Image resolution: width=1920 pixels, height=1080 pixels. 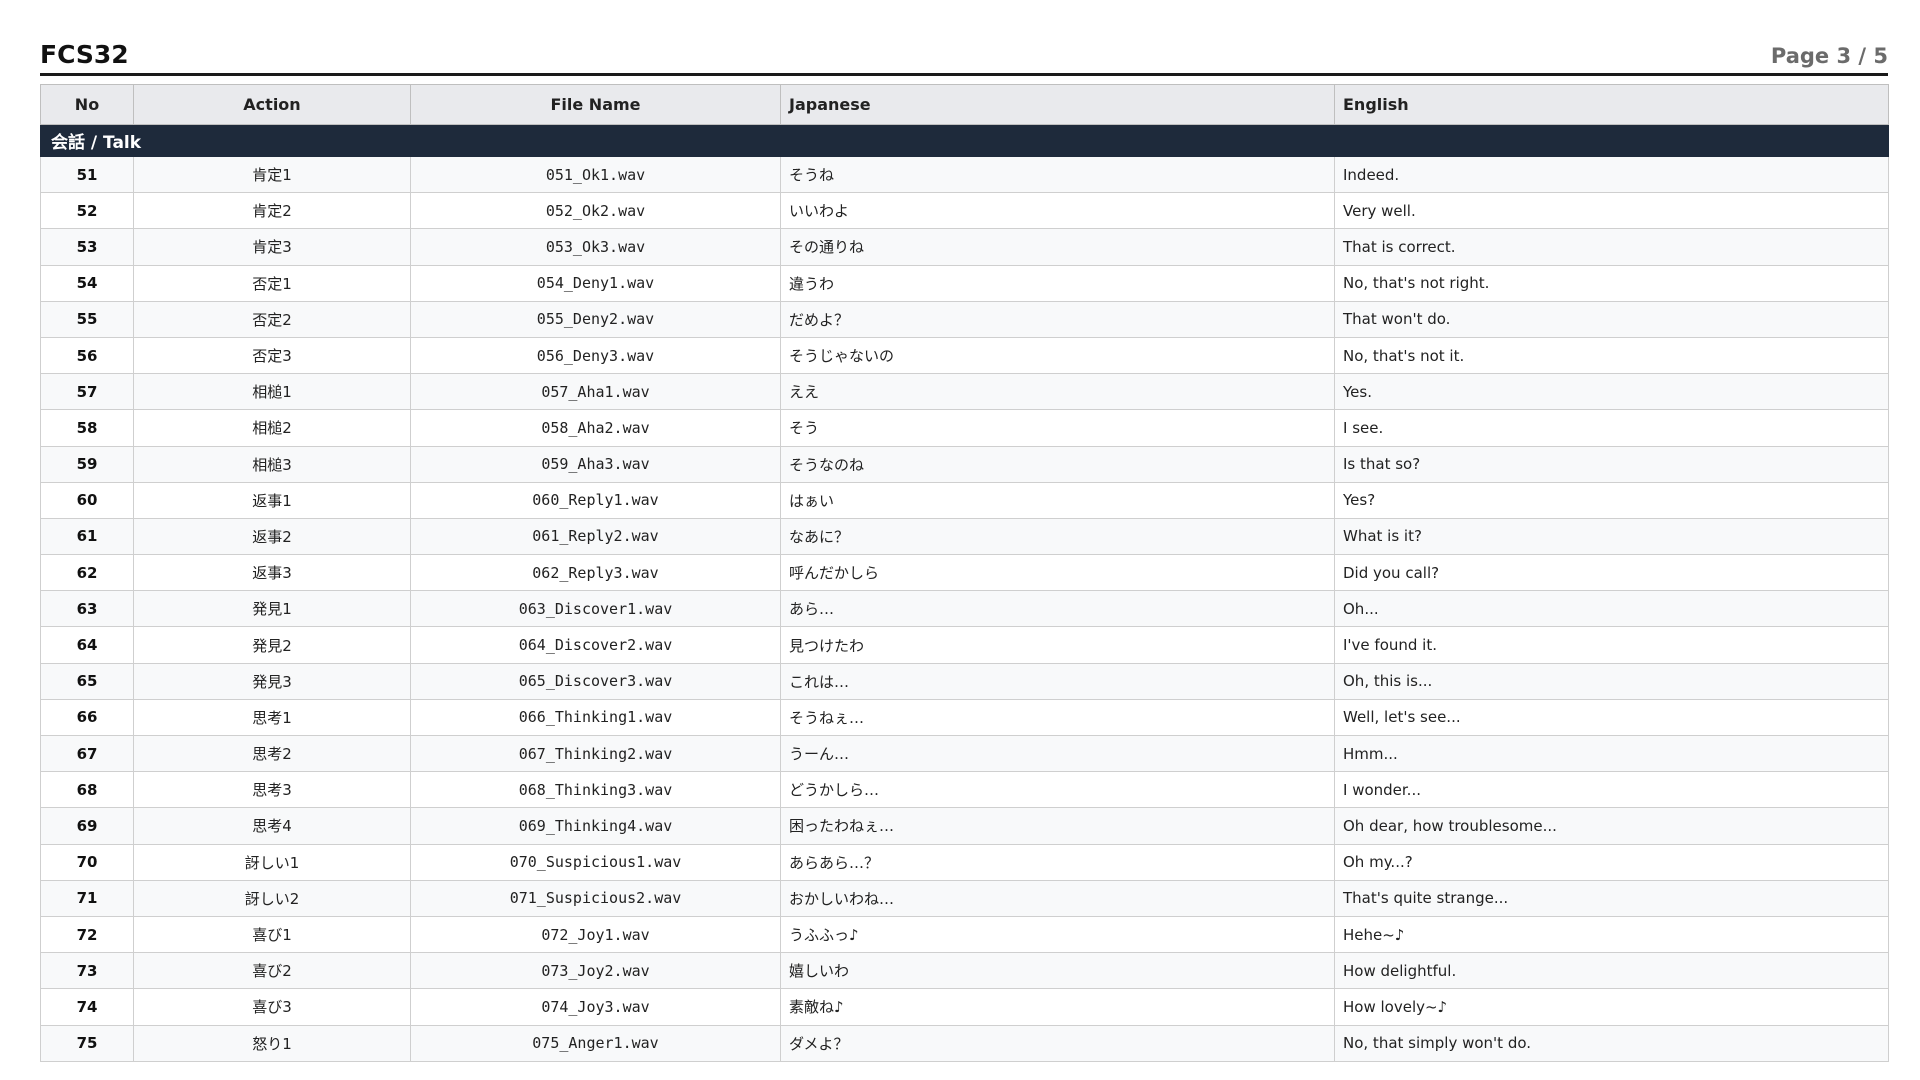 I want to click on cell-action: 肯定1, so click(x=272, y=174).